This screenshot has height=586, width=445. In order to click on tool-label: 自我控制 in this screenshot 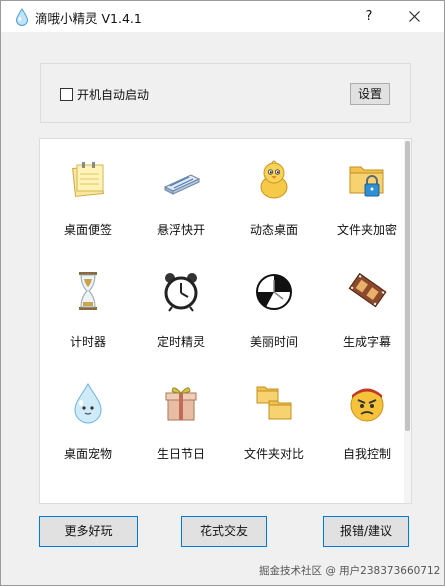, I will do `click(366, 454)`.